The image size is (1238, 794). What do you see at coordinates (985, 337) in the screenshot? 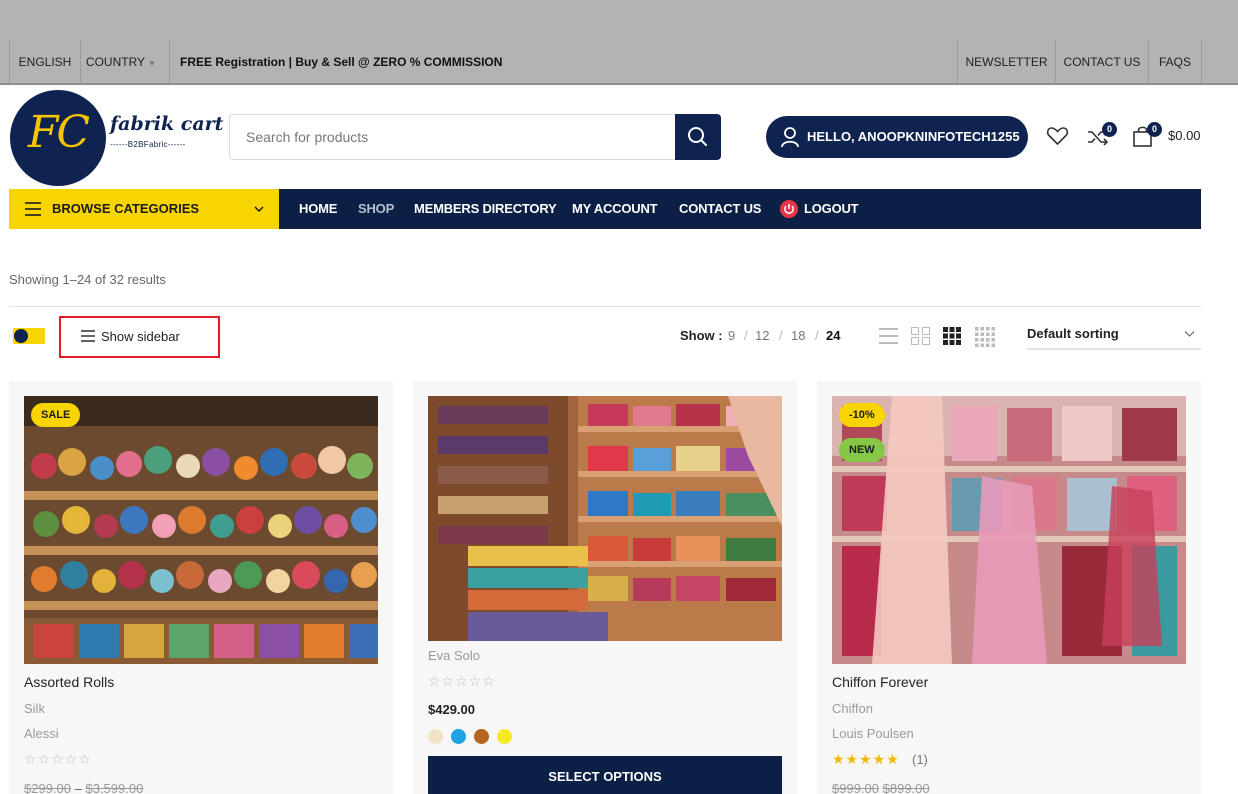
I see `grid-4-icon` at bounding box center [985, 337].